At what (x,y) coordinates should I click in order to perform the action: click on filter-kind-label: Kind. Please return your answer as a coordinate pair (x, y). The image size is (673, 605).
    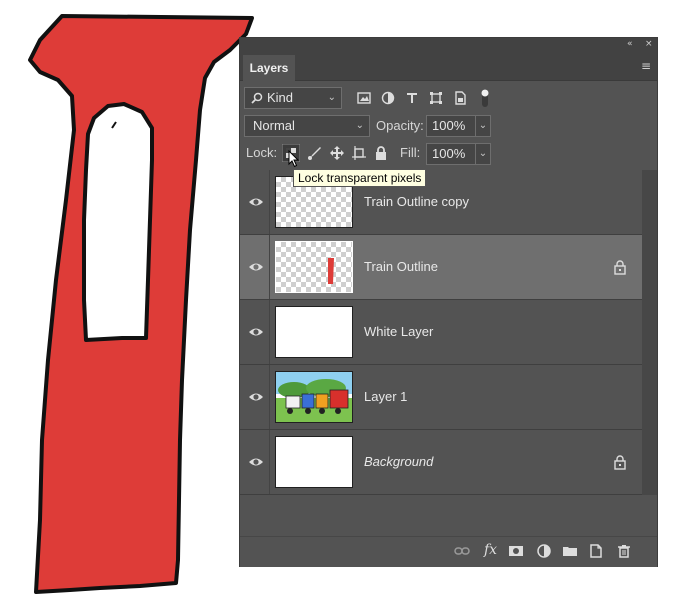
    Looking at the image, I should click on (280, 97).